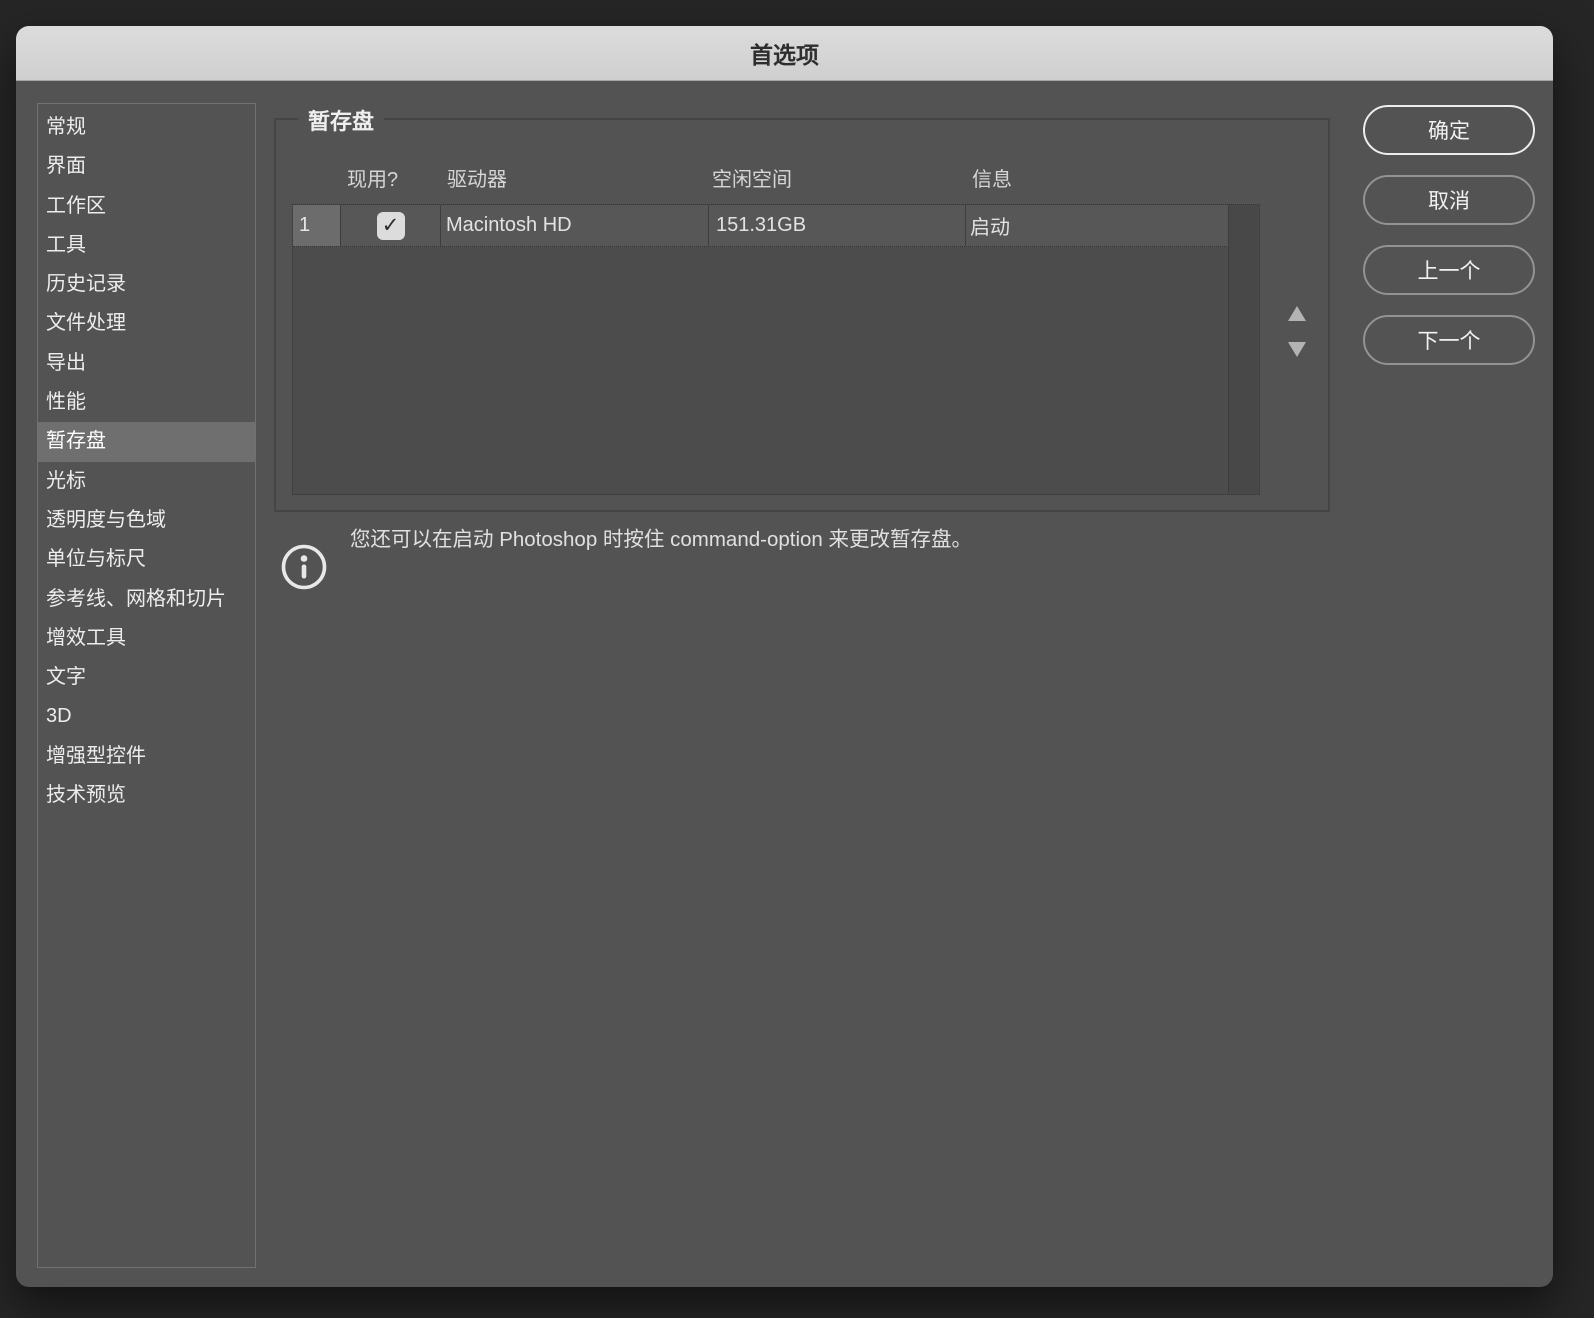 Image resolution: width=1594 pixels, height=1318 pixels. I want to click on sidebar-item-performance: 性能, so click(146, 402).